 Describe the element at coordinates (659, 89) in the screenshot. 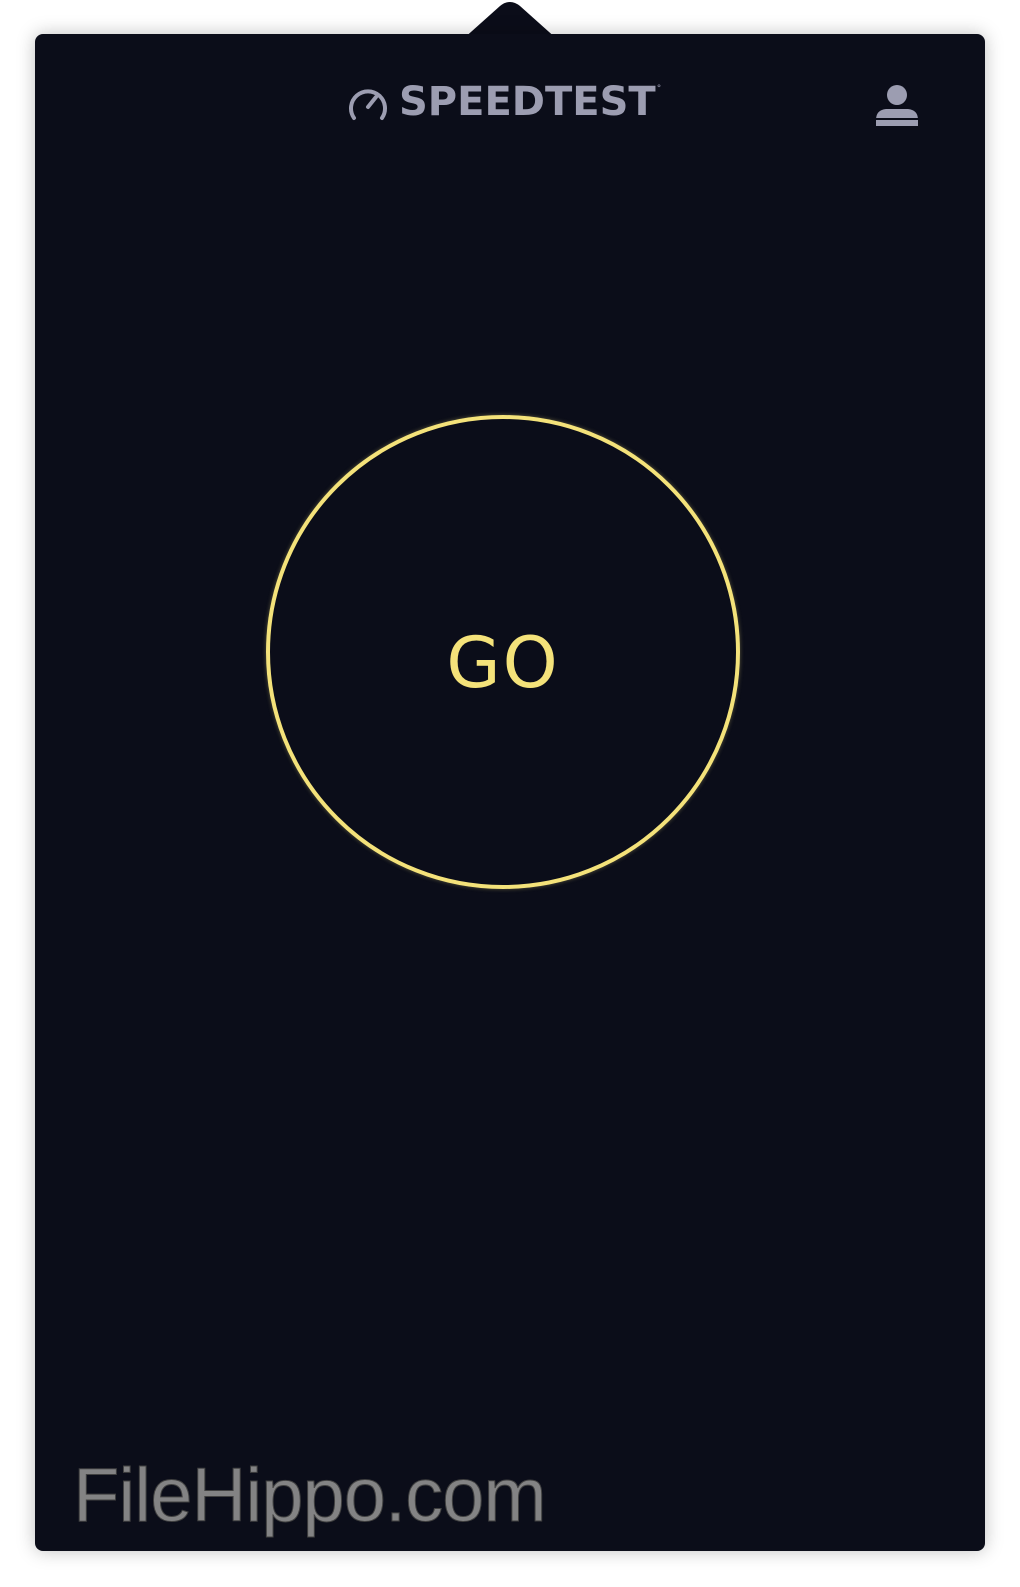

I see `brand-trademark: °` at that location.